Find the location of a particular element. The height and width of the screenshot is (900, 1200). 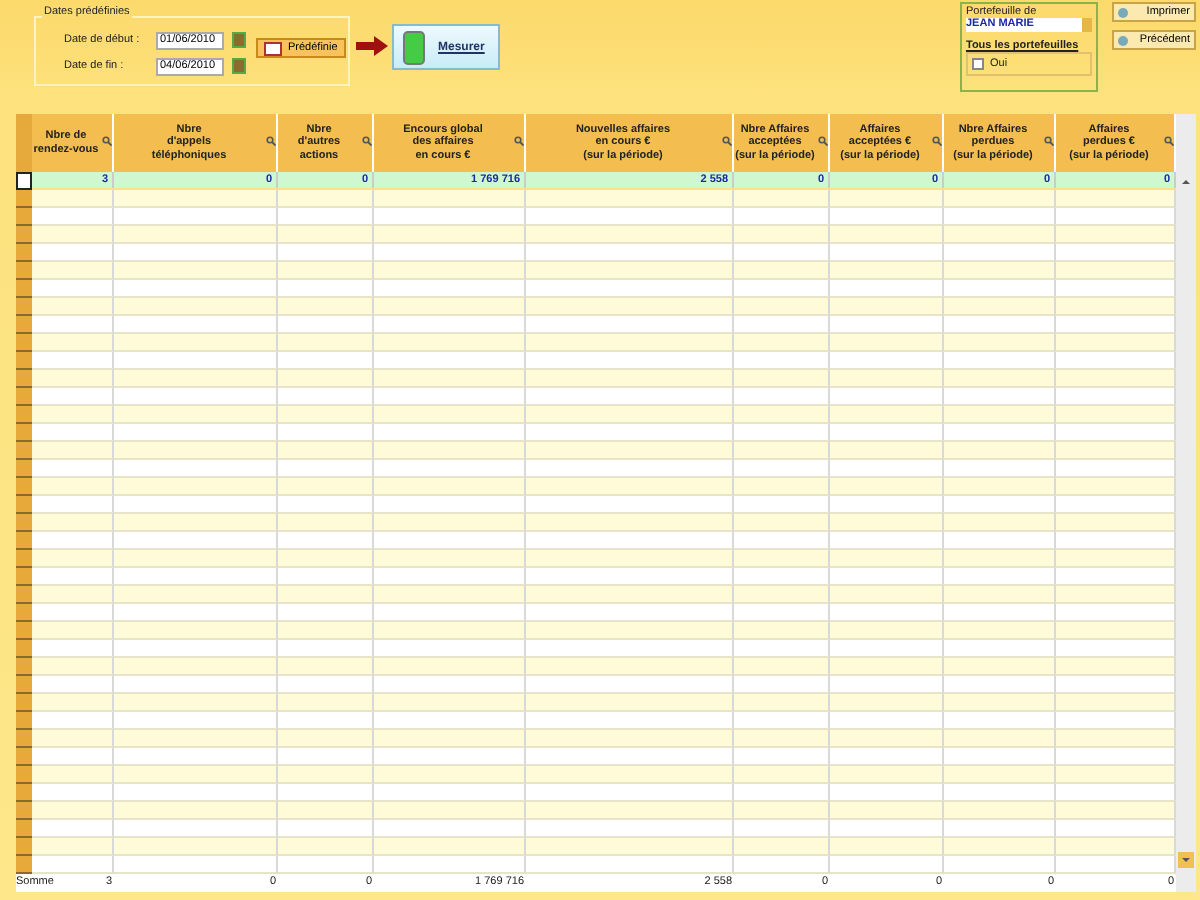

corner-cell is located at coordinates (24, 143).